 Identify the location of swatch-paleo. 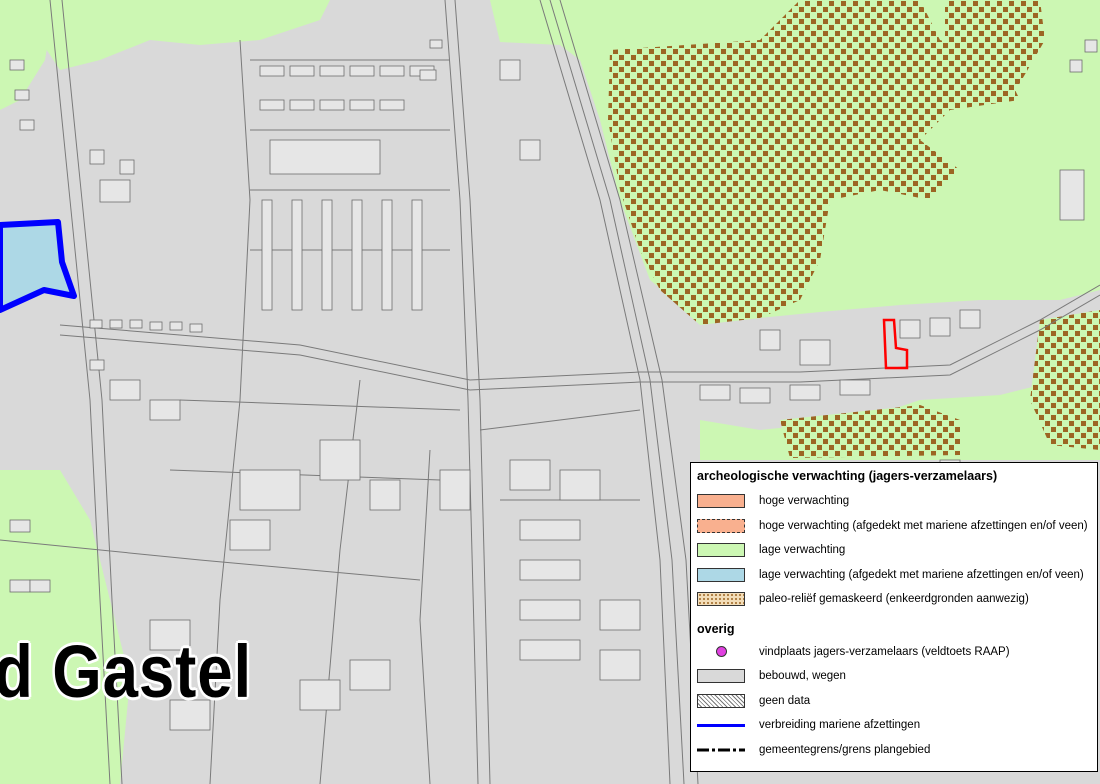
(721, 599).